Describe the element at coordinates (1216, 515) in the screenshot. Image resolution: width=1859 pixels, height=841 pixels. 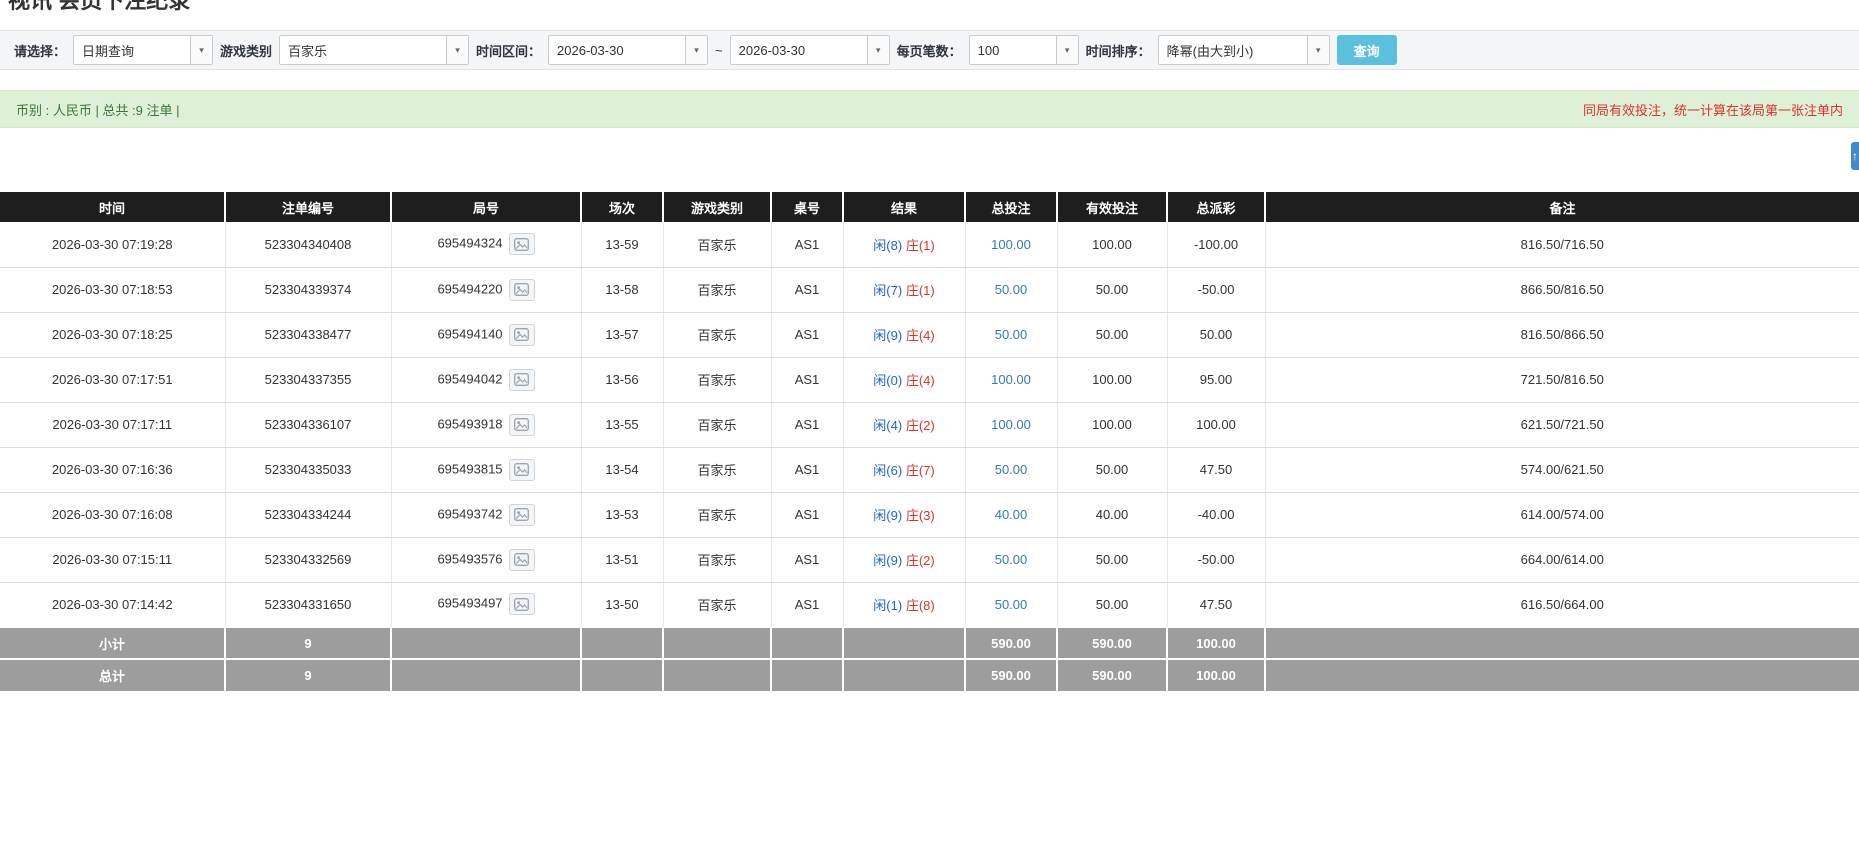
I see `payout-cell: -40.00` at that location.